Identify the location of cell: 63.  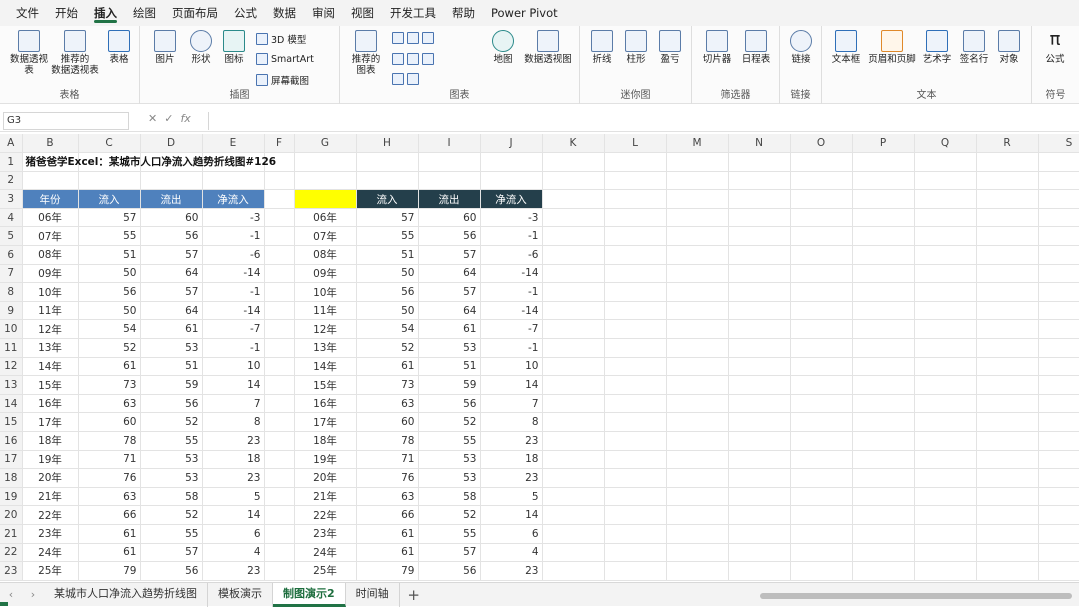
(387, 404).